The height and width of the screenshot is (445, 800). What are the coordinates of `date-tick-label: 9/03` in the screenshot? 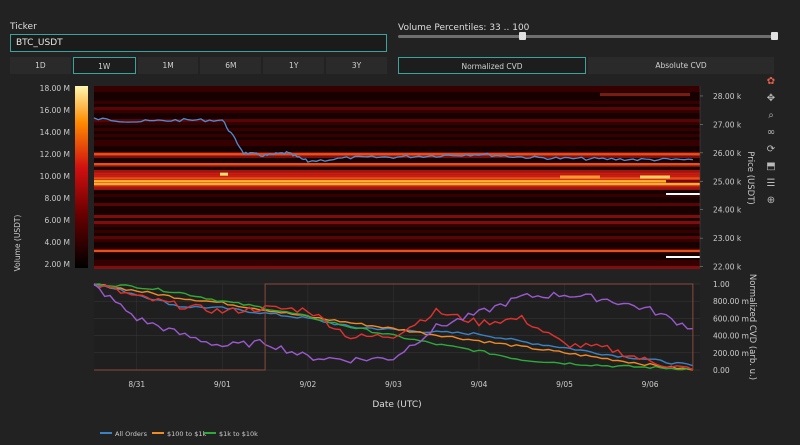 It's located at (393, 384).